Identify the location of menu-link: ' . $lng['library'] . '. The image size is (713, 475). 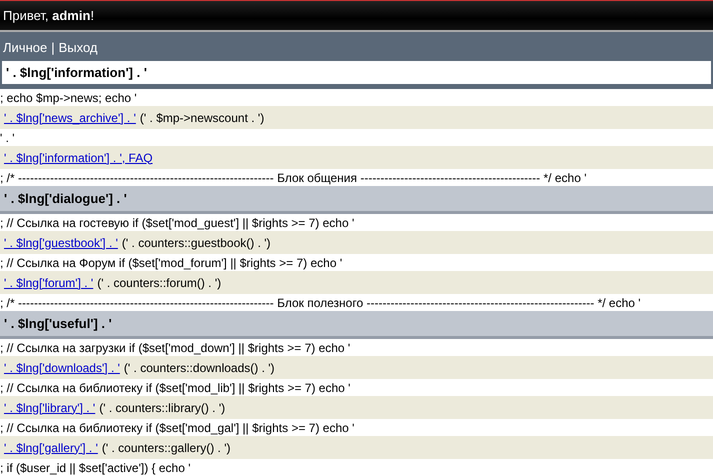
(50, 407).